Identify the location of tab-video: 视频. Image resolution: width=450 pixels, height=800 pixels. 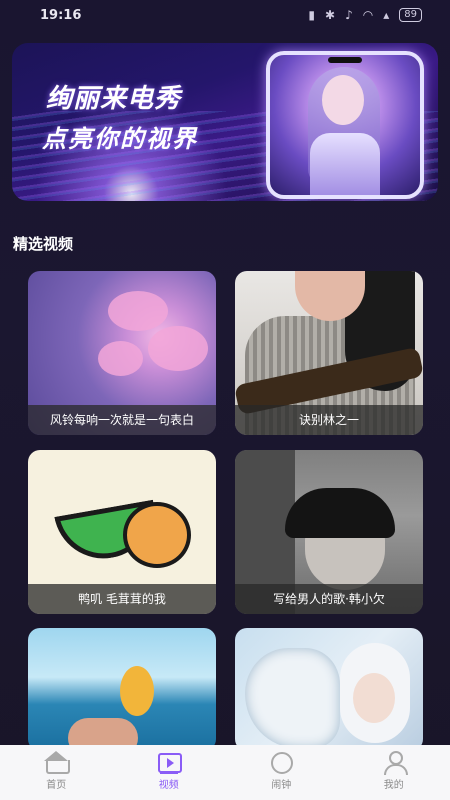
(169, 771).